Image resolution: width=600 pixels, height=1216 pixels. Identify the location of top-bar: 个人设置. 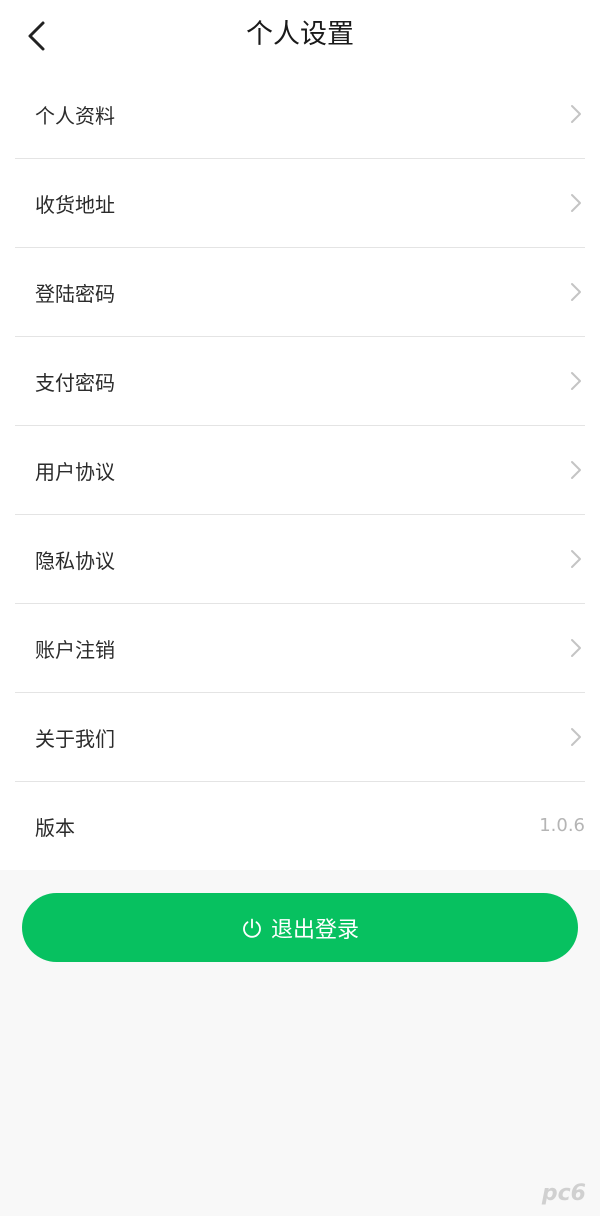
(300, 35).